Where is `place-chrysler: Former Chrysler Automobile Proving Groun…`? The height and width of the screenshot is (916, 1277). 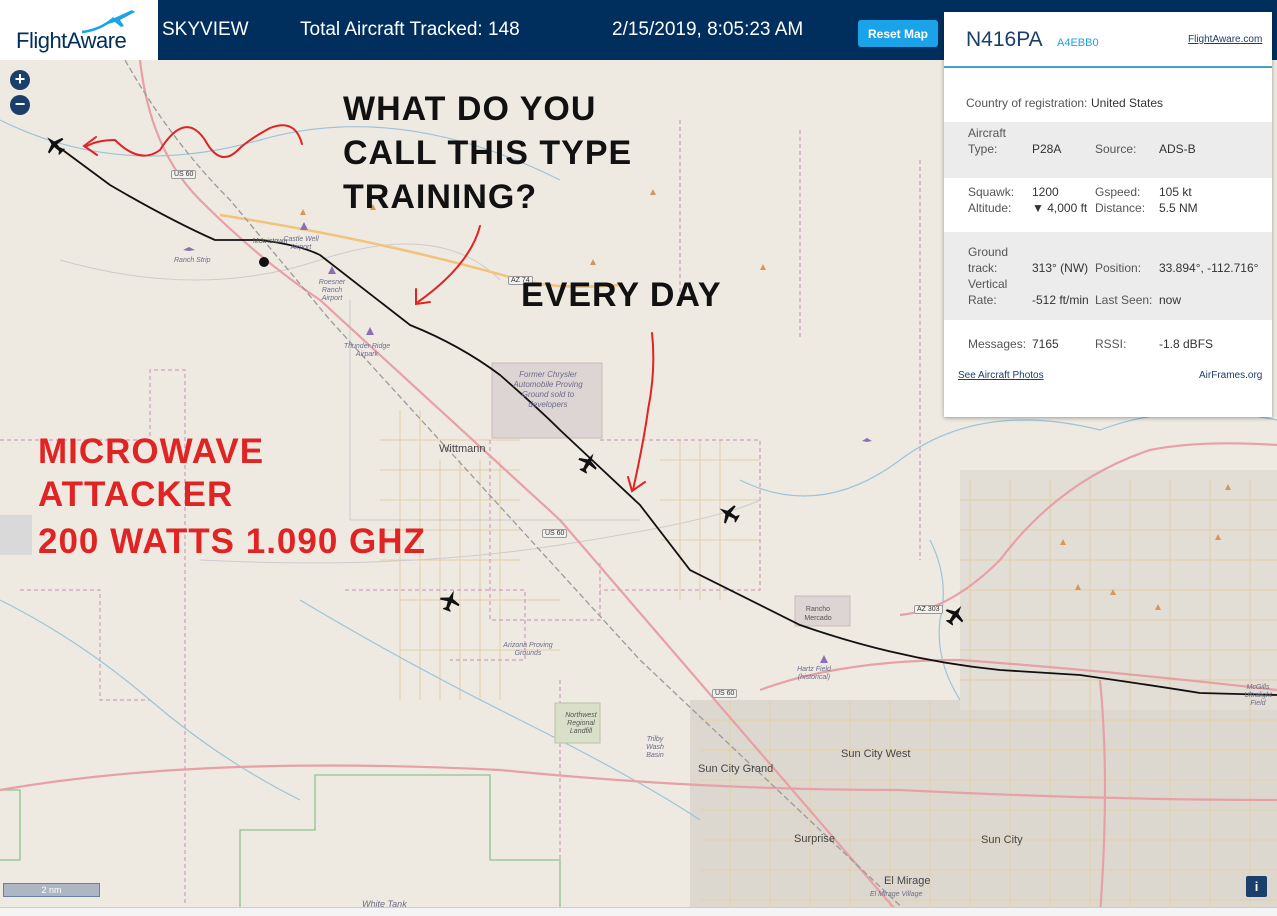
place-chrysler: Former Chrysler Automobile Proving Groun… is located at coordinates (548, 389).